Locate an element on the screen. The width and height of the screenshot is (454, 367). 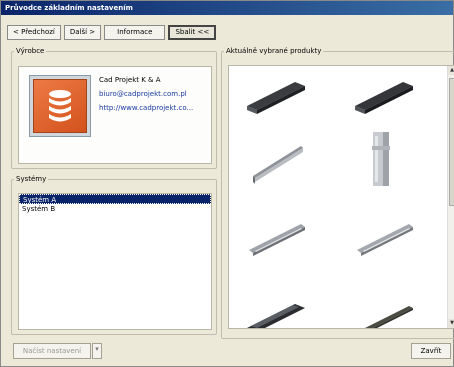
database-icon is located at coordinates (60, 106).